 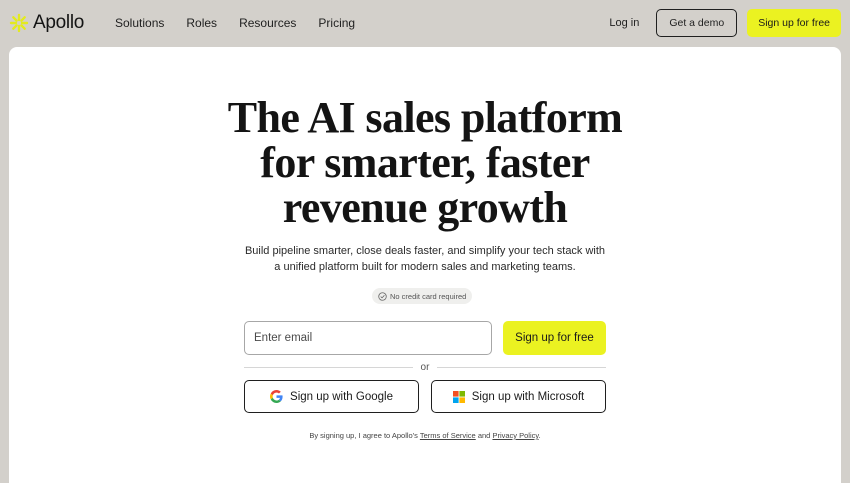 I want to click on login-link: Log in, so click(x=624, y=23).